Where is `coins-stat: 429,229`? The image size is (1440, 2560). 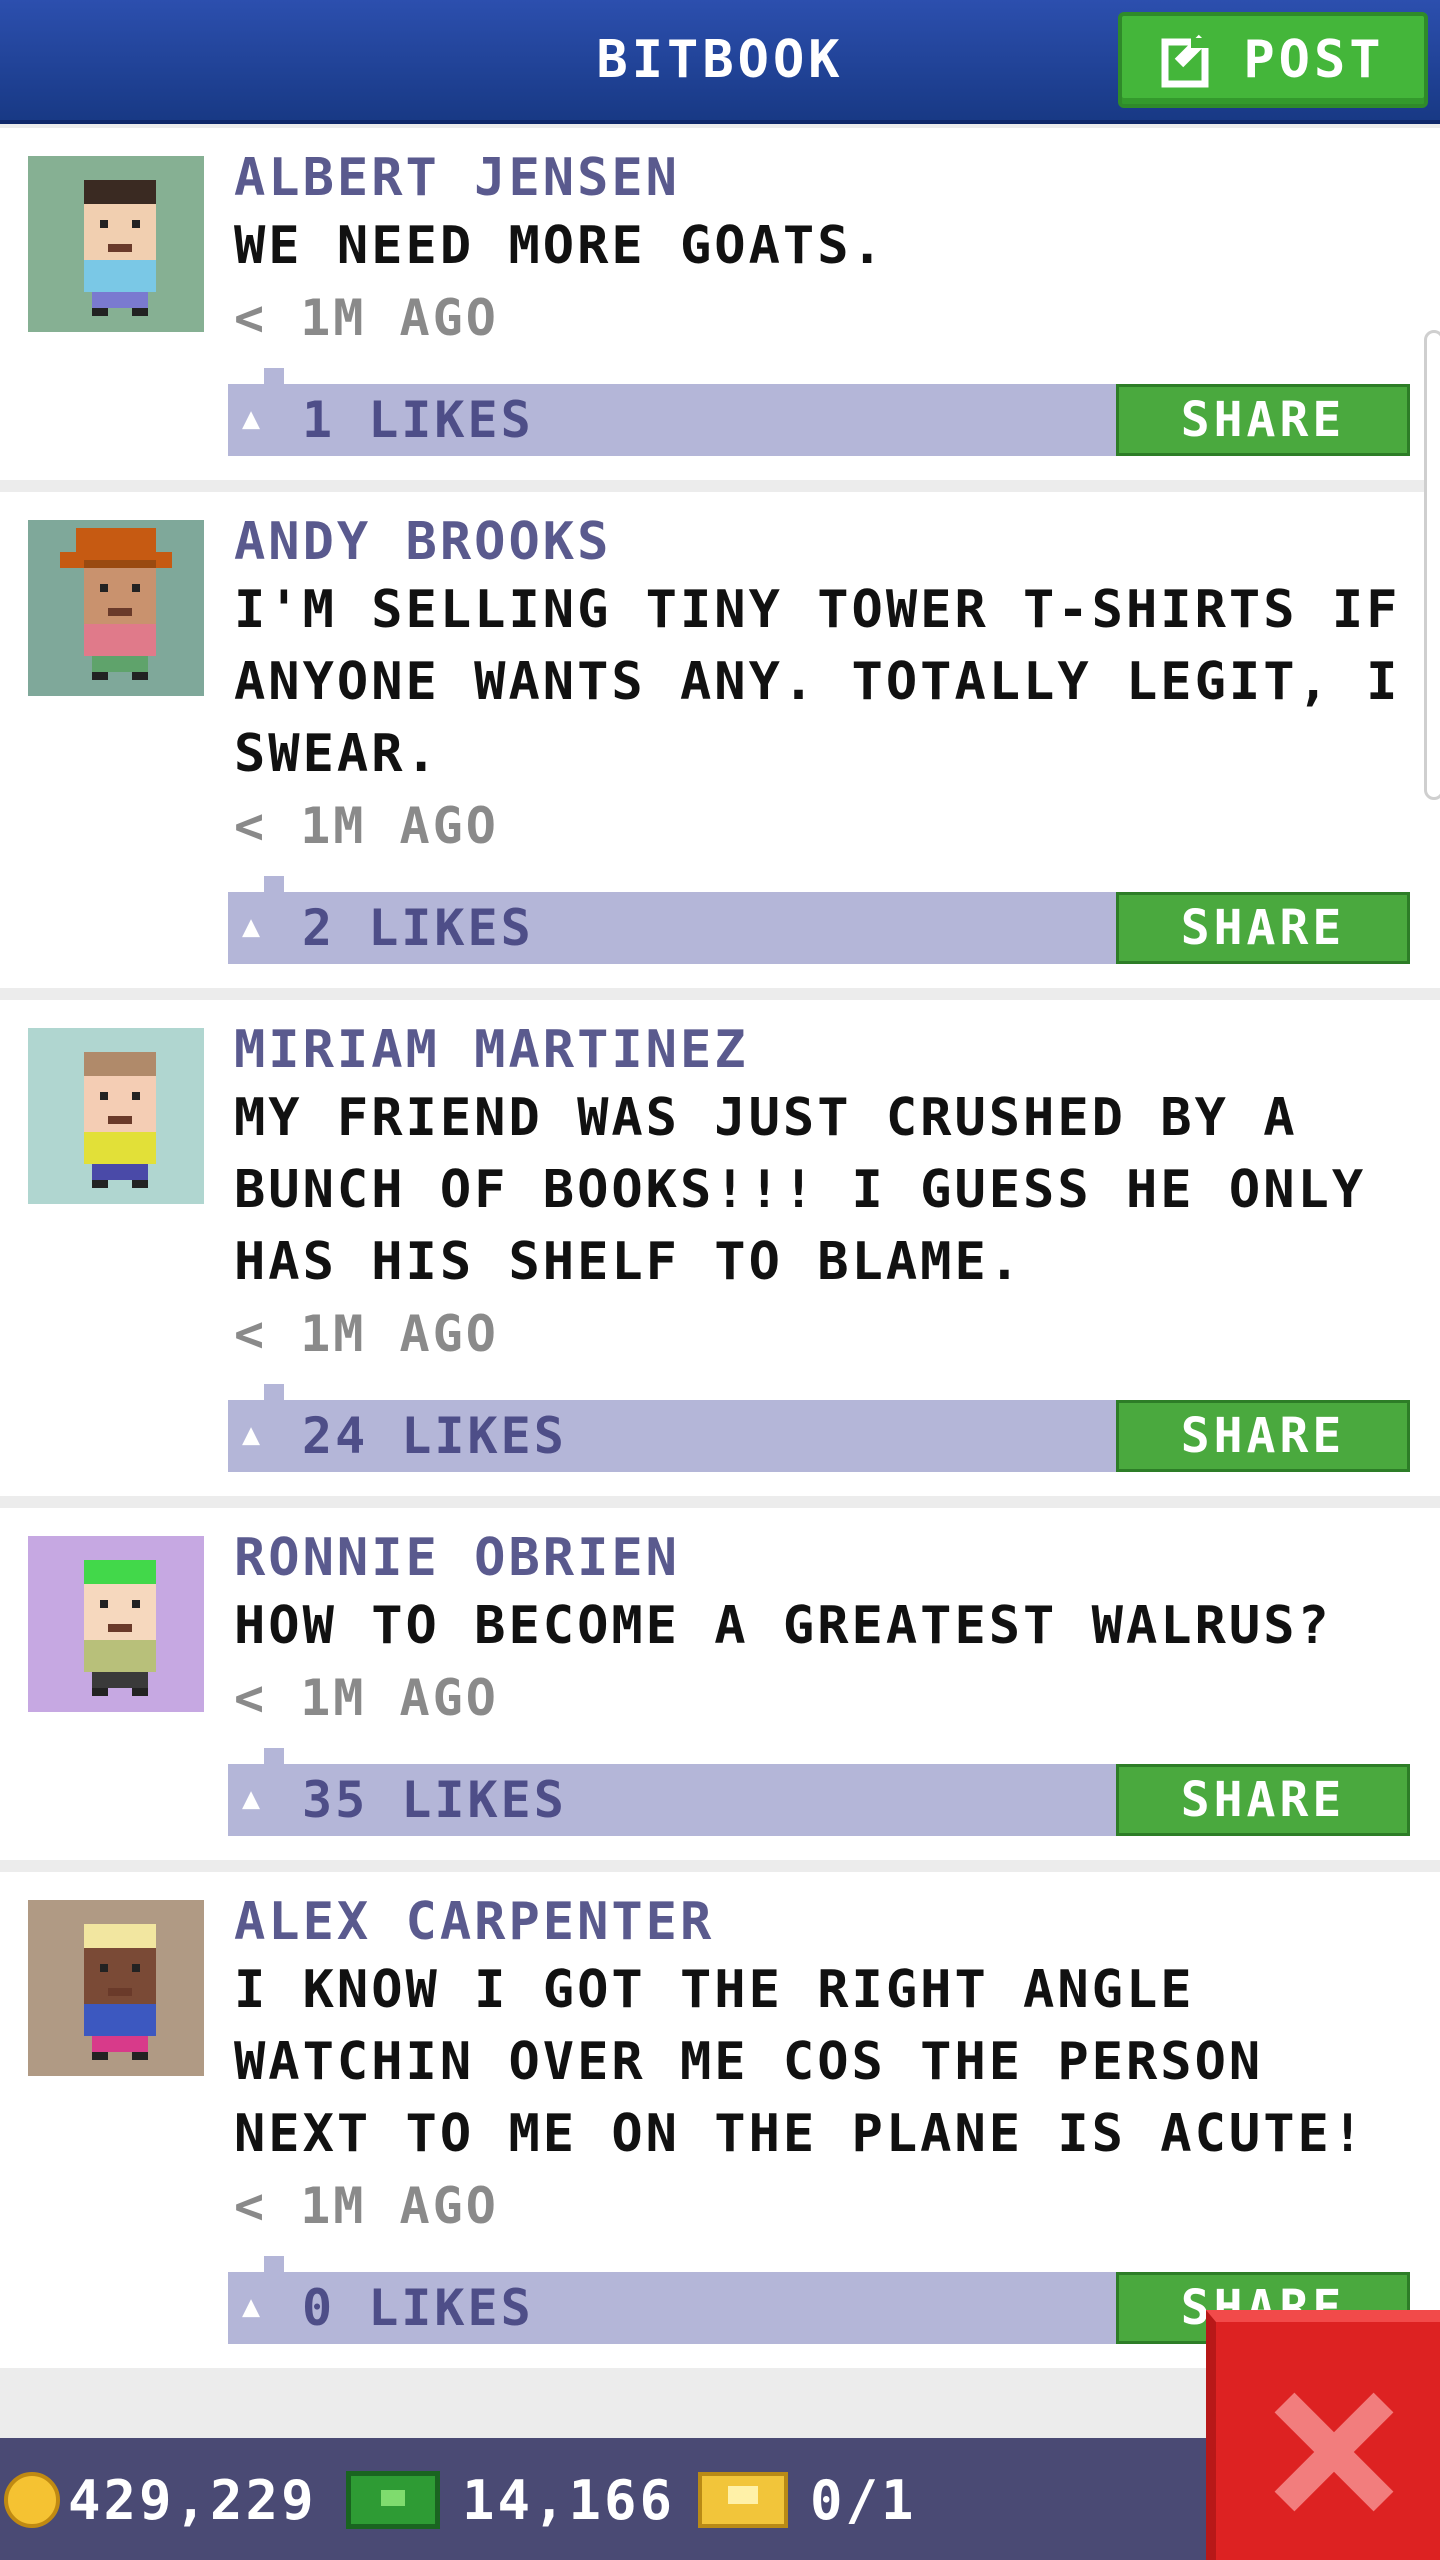 coins-stat: 429,229 is located at coordinates (160, 2500).